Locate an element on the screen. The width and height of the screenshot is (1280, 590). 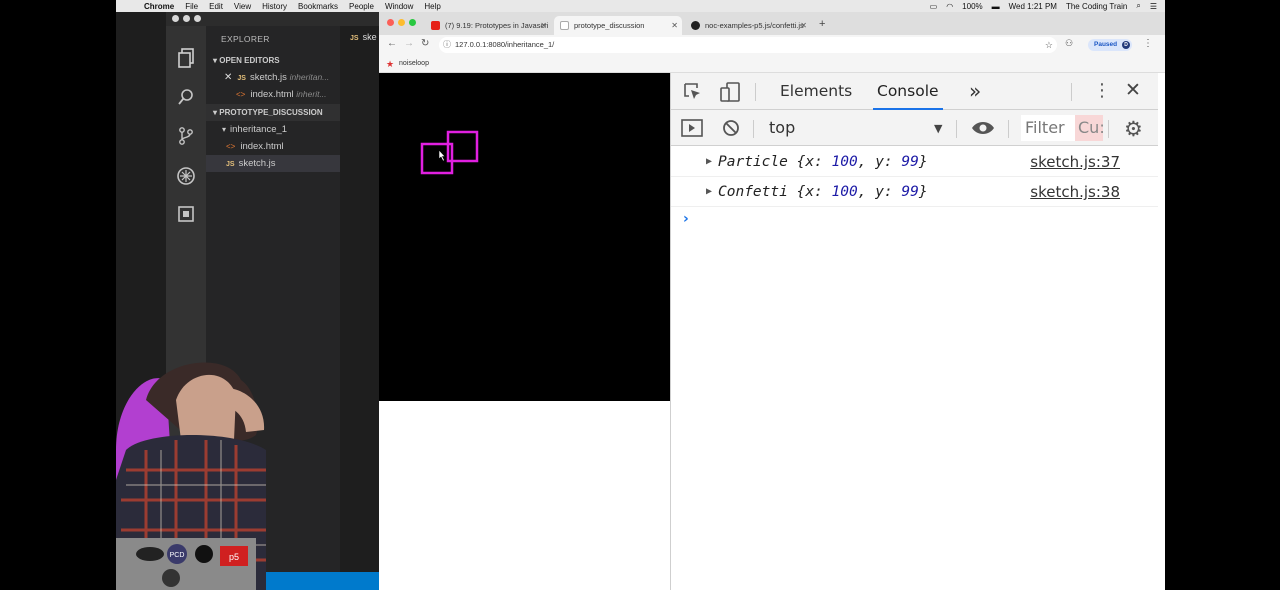
source-control-icon is located at coordinates (186, 136).